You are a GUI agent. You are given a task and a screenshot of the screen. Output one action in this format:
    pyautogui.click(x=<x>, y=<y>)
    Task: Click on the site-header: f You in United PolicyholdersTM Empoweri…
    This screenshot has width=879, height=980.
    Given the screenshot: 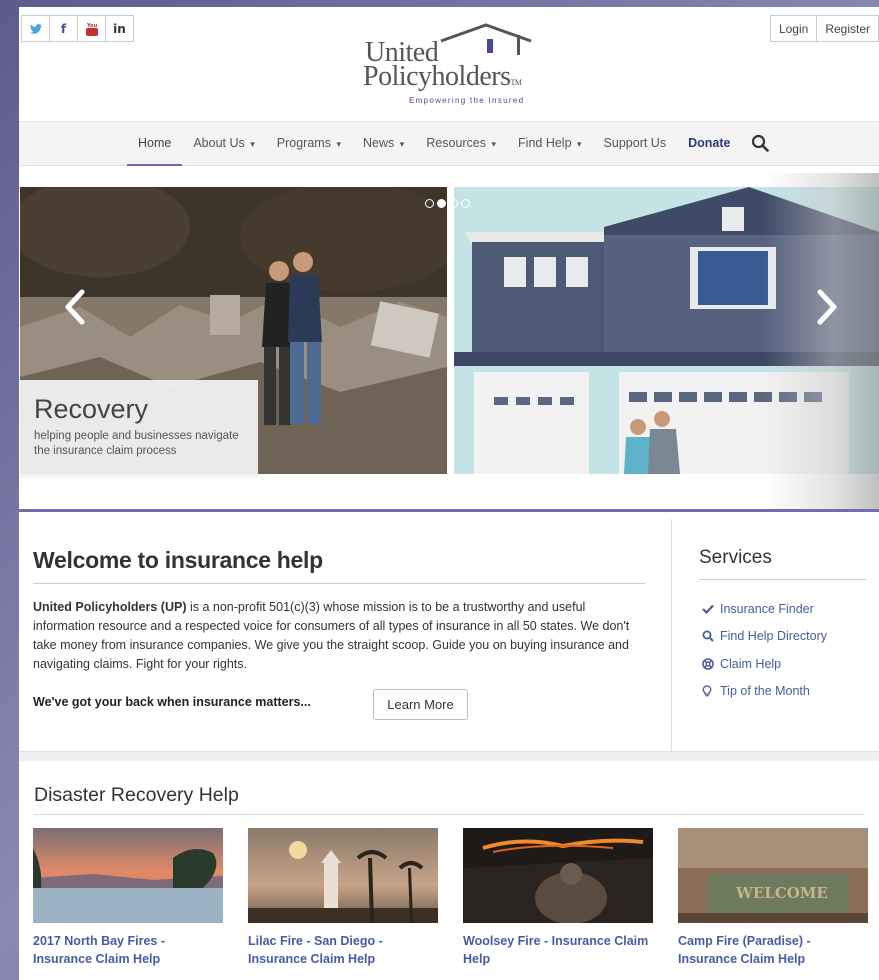 What is the action you would take?
    pyautogui.click(x=449, y=64)
    